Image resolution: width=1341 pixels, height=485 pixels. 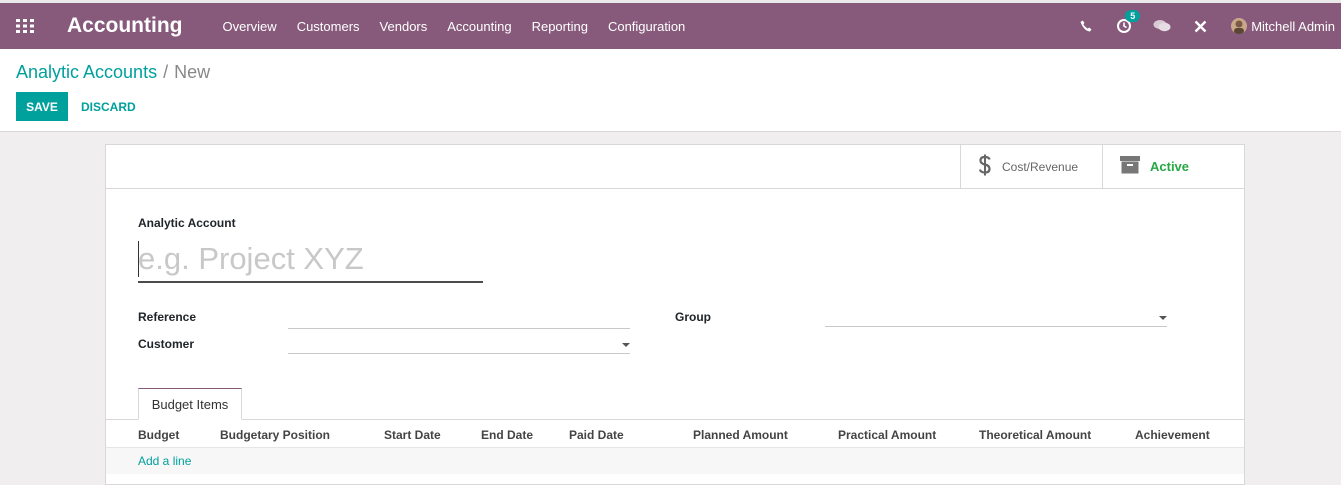 What do you see at coordinates (187, 223) in the screenshot?
I see `analytic-account-label: Analytic Account` at bounding box center [187, 223].